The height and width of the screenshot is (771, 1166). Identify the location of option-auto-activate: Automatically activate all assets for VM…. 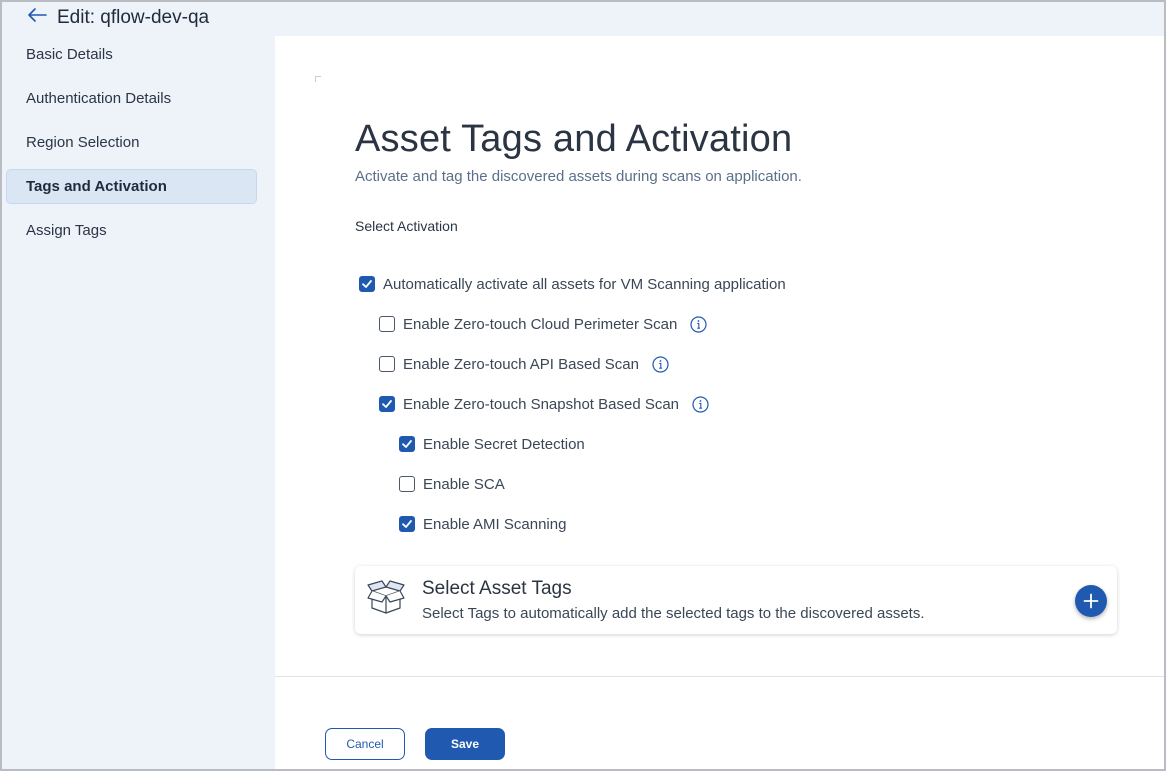
(572, 284).